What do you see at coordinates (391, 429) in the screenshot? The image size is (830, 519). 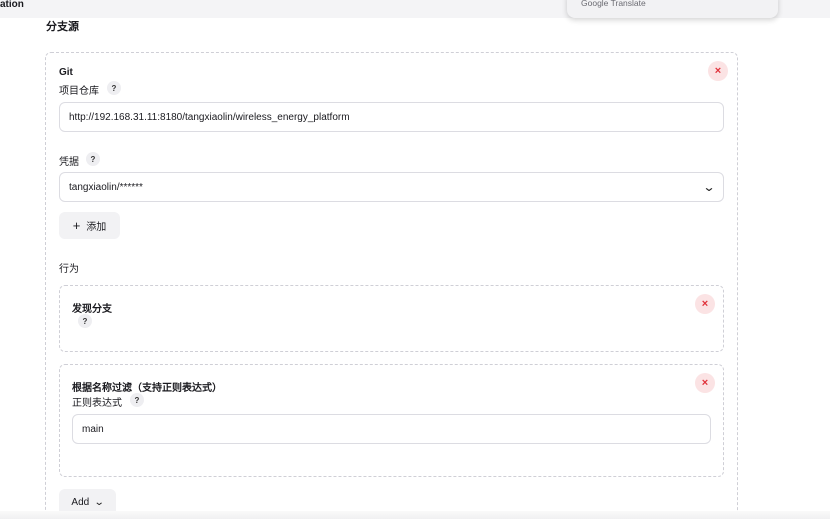 I see `regex-input: main` at bounding box center [391, 429].